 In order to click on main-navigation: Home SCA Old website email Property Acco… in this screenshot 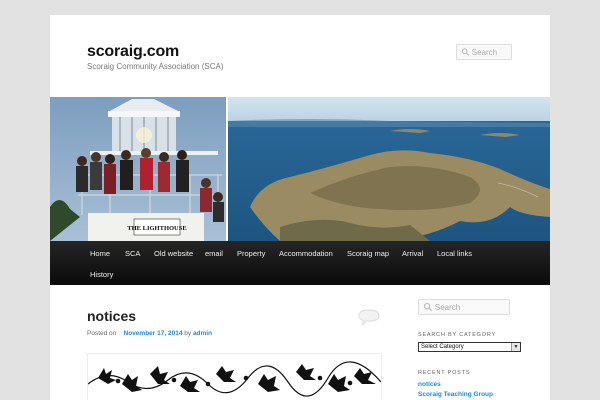, I will do `click(300, 263)`.